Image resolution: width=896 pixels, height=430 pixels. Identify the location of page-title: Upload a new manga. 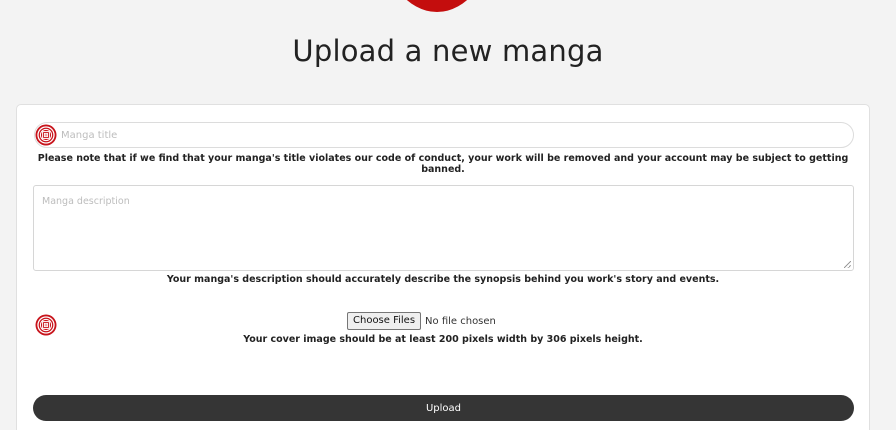
(448, 51).